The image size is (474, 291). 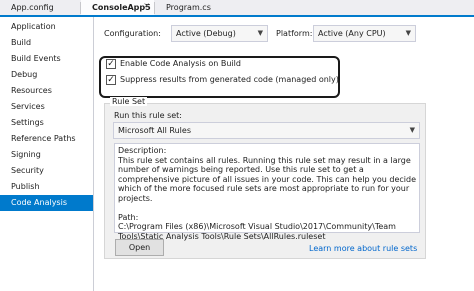 I want to click on learn-more-link: Learn more about rule sets, so click(x=363, y=248).